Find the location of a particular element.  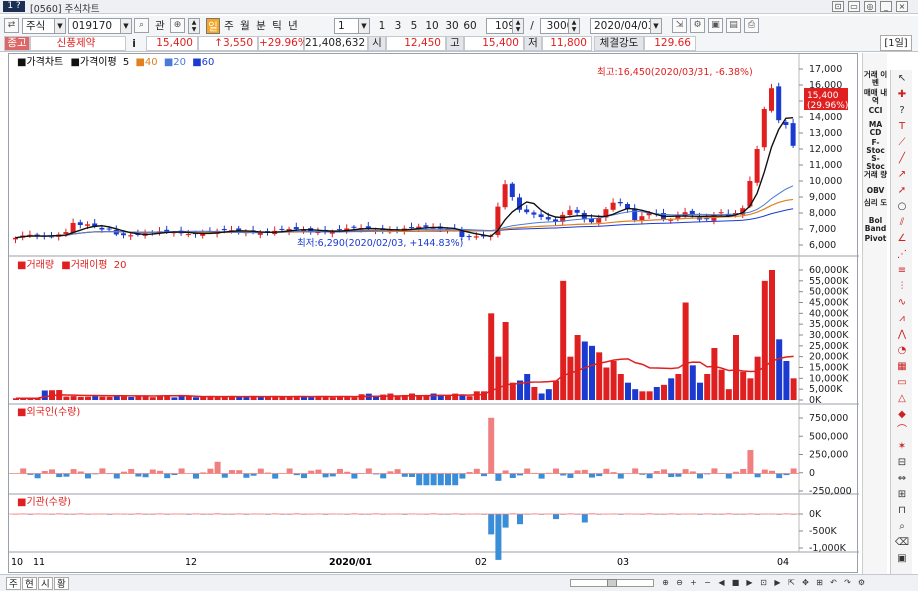

fan-tool-icon: ⋰ is located at coordinates (902, 255).